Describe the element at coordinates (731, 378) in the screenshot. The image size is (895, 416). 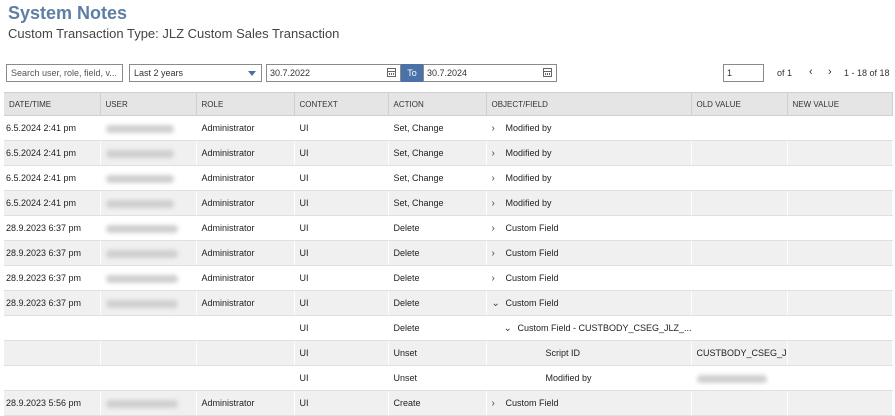
I see `redacted-old-value` at that location.